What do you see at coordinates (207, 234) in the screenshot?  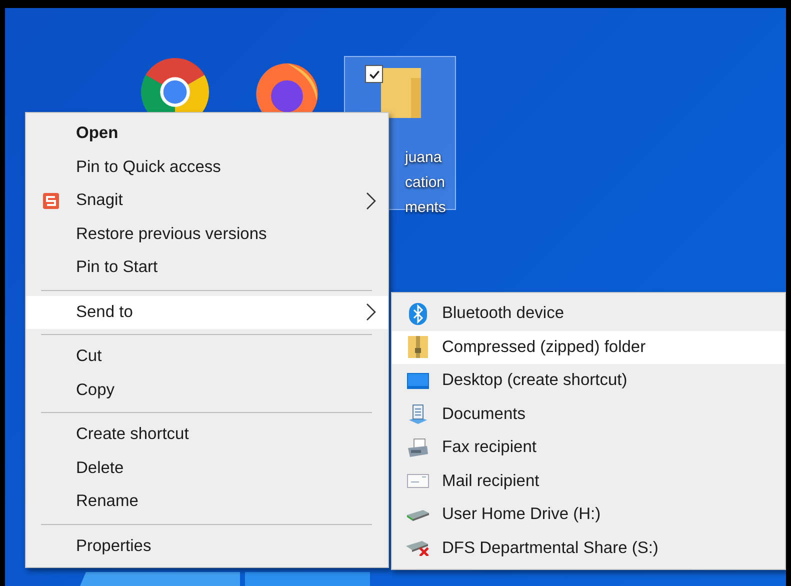 I see `menu-item: Restore previous versions` at bounding box center [207, 234].